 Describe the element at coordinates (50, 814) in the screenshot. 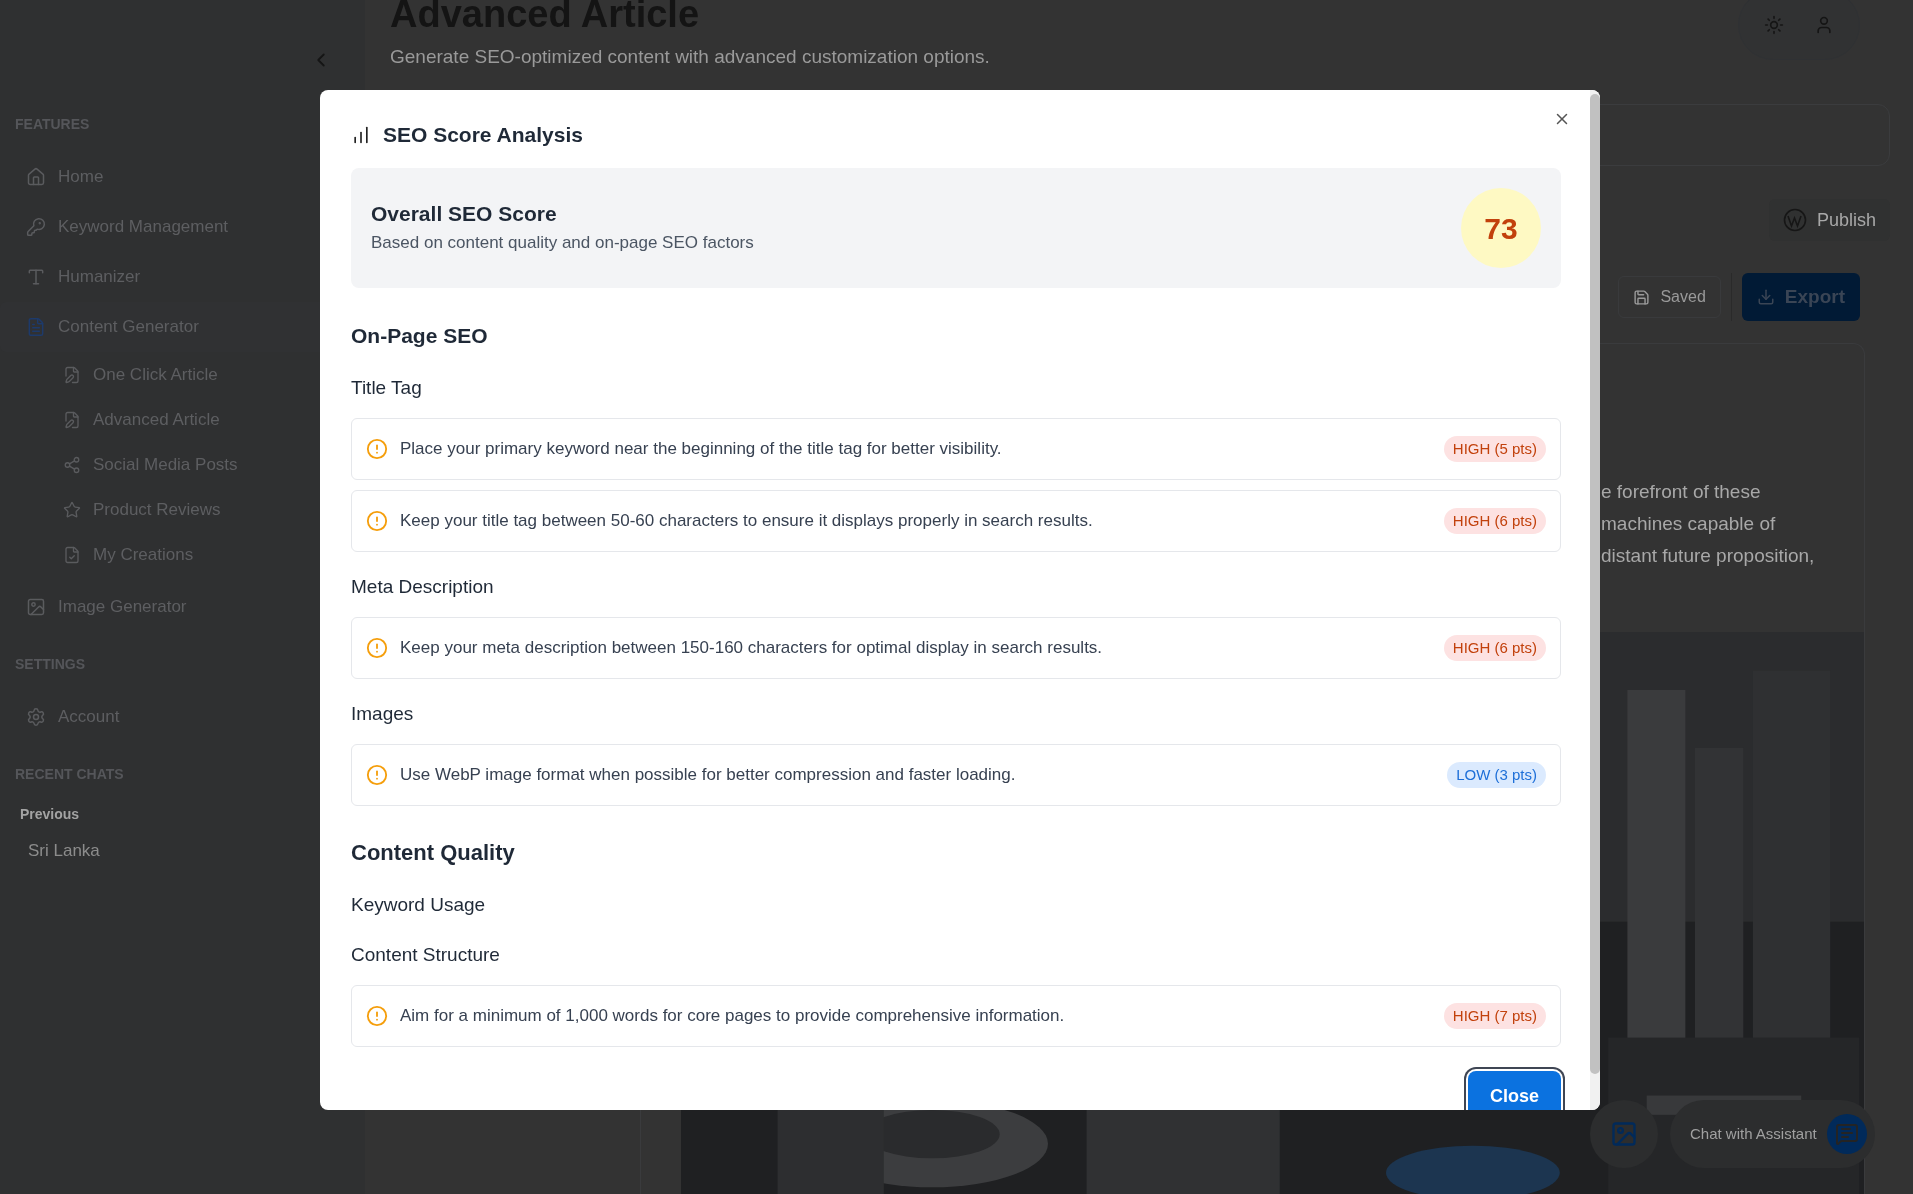

I see `chat-group-label: Previous` at that location.